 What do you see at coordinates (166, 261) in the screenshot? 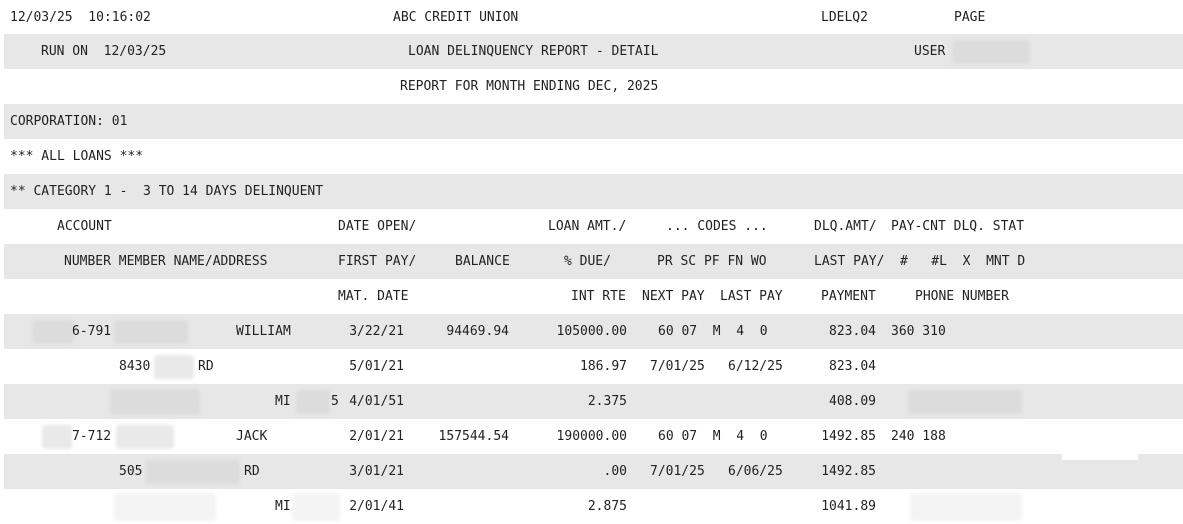
I see `col-number-name: NUMBER MEMBER NAME/ADDRESS` at bounding box center [166, 261].